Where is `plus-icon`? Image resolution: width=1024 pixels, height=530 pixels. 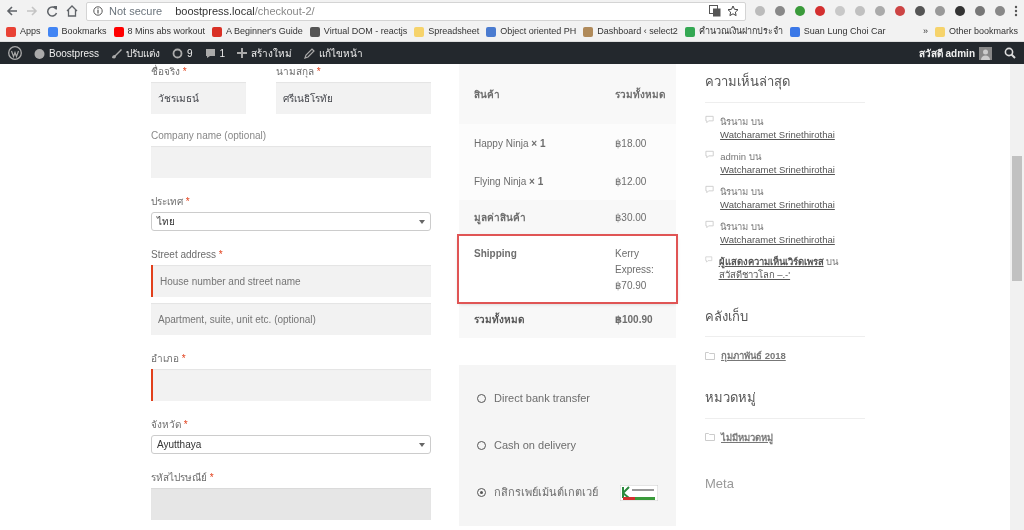 plus-icon is located at coordinates (242, 53).